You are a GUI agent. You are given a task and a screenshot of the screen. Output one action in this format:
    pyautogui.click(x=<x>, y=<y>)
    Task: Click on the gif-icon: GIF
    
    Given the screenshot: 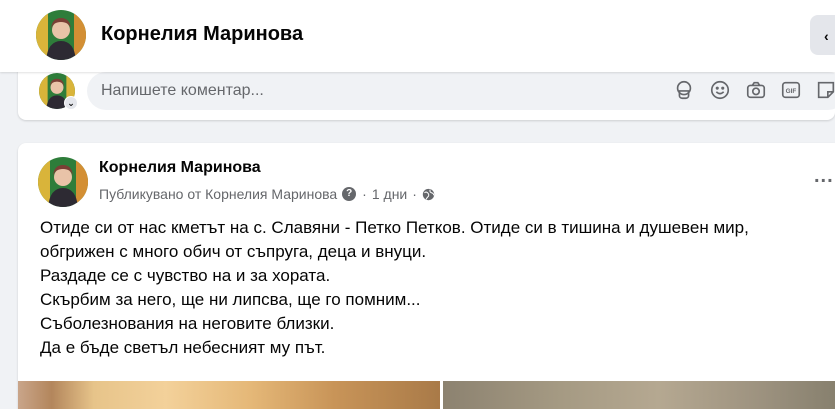 What is the action you would take?
    pyautogui.click(x=791, y=90)
    